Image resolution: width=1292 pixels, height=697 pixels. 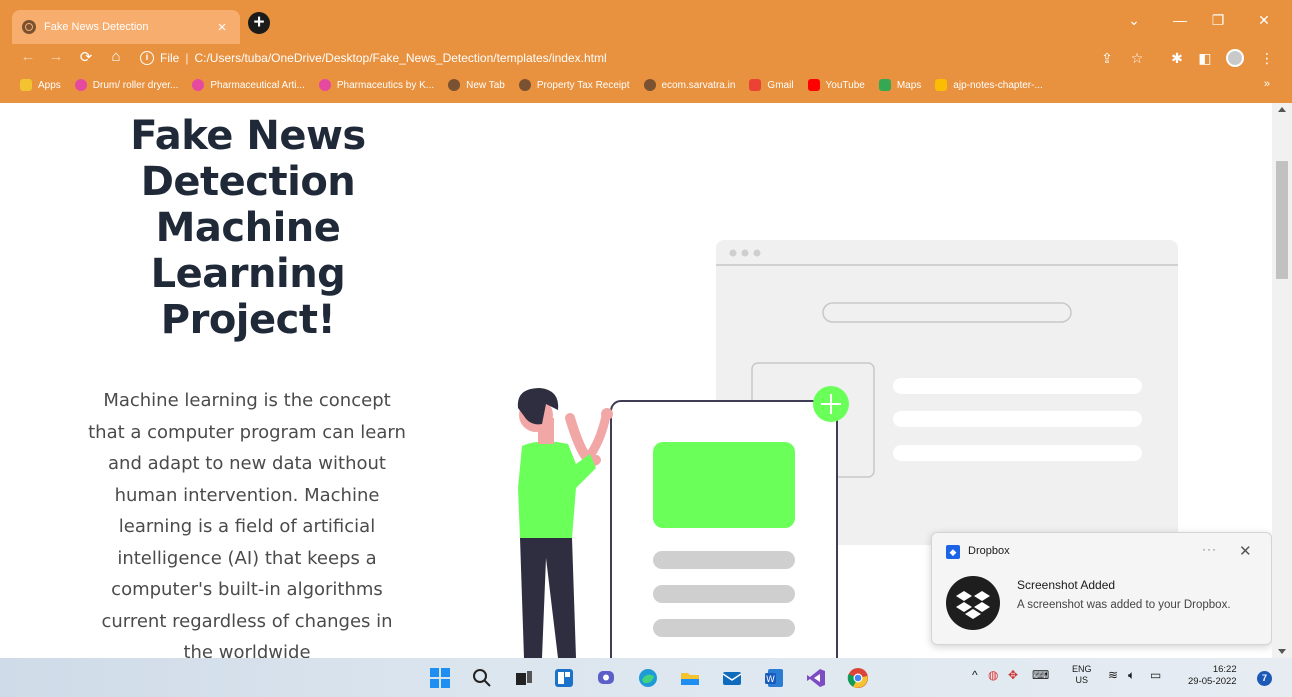 I want to click on language-indicator: ENG US, so click(x=1082, y=675).